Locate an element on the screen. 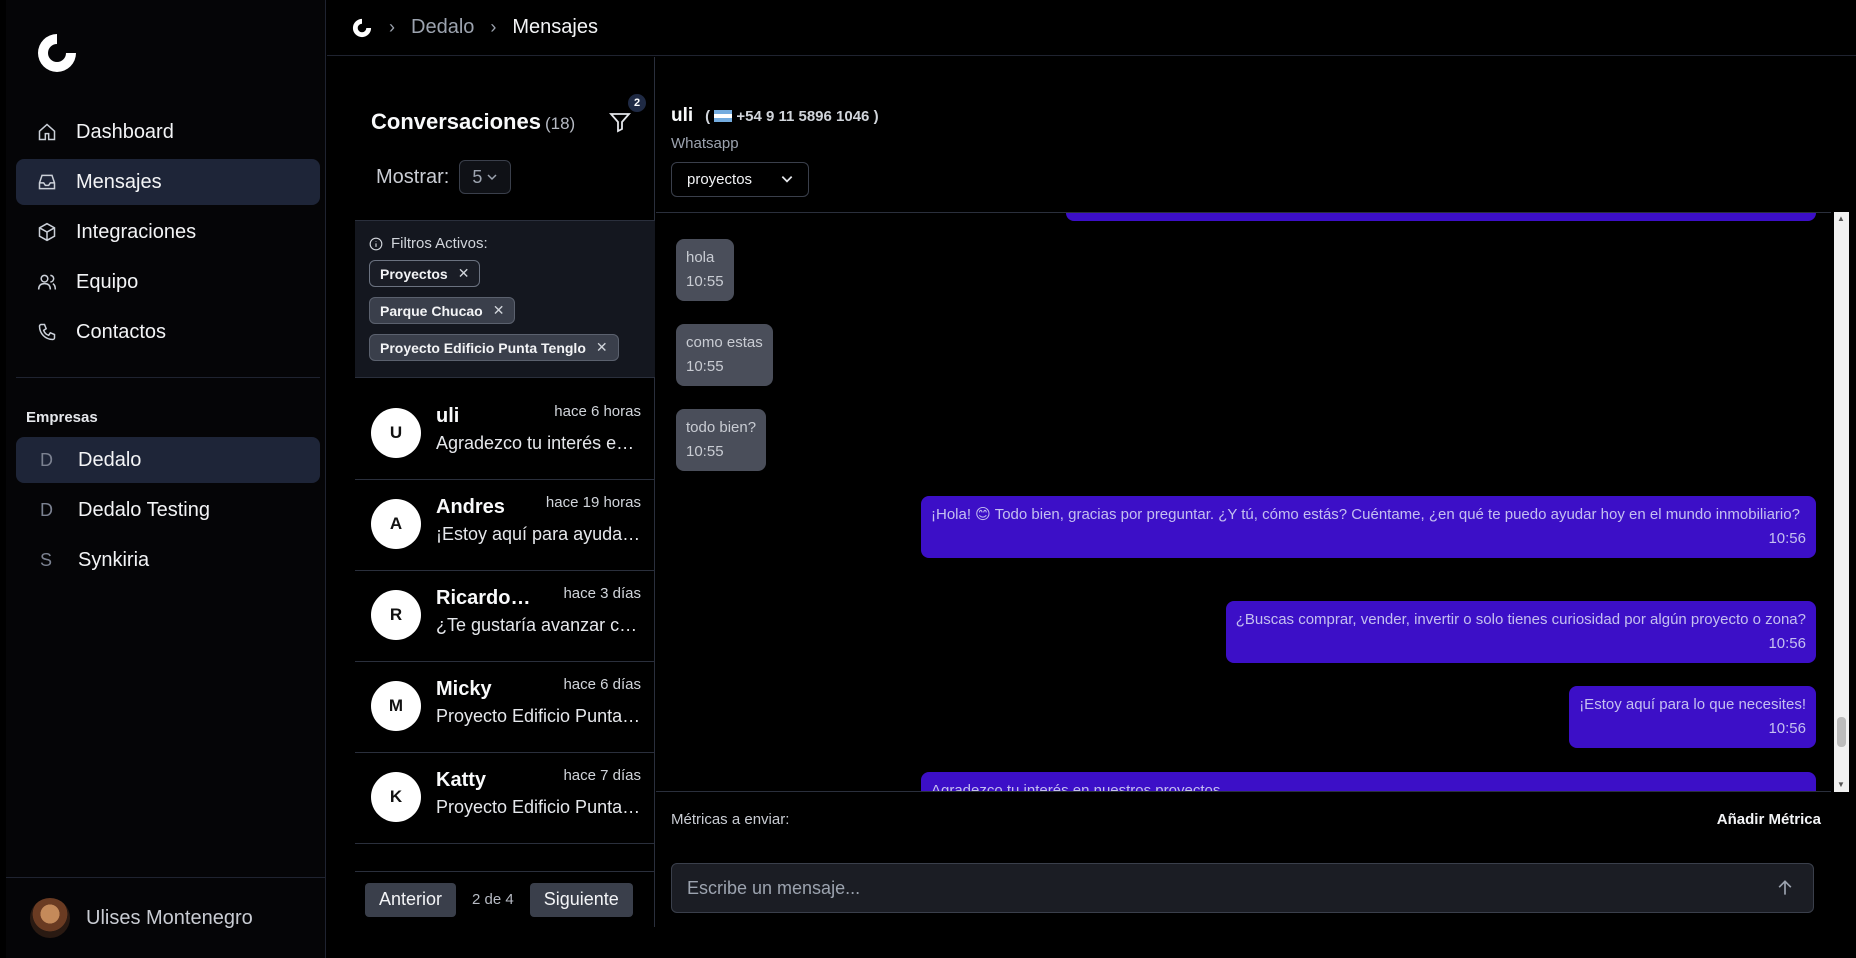 Image resolution: width=1856 pixels, height=958 pixels. nav-item-mensajes: Mensajes is located at coordinates (168, 182).